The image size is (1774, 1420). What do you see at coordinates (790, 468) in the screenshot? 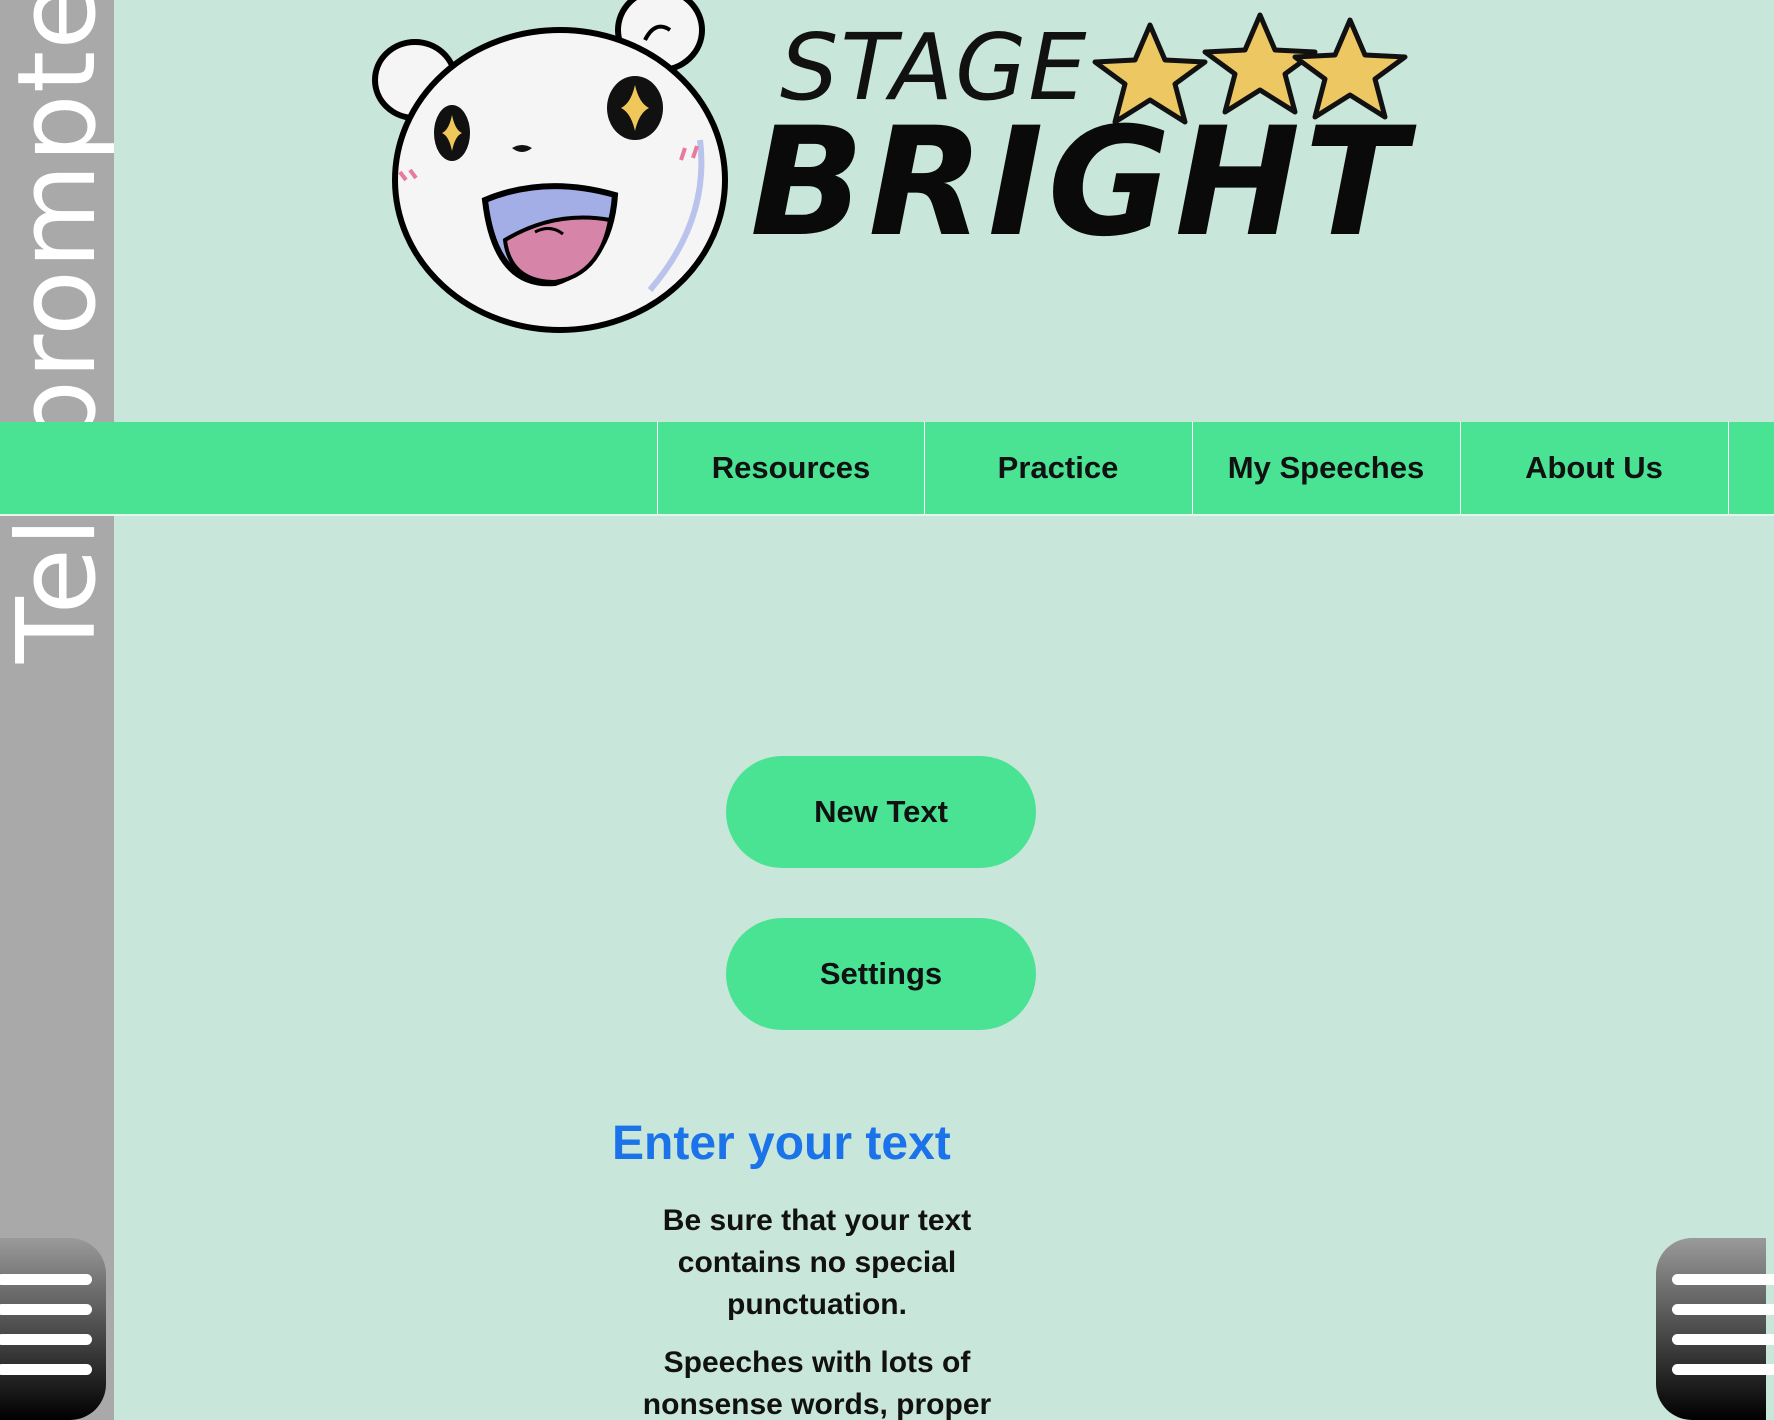
I see `nav-item-resources: Resources` at bounding box center [790, 468].